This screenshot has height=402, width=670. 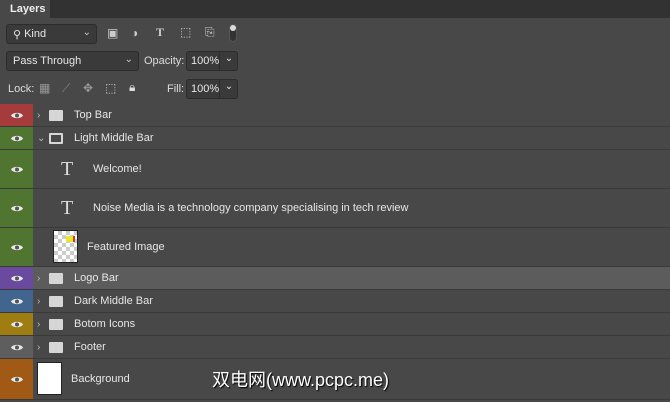 I want to click on tab-layers: Layers, so click(x=25, y=9).